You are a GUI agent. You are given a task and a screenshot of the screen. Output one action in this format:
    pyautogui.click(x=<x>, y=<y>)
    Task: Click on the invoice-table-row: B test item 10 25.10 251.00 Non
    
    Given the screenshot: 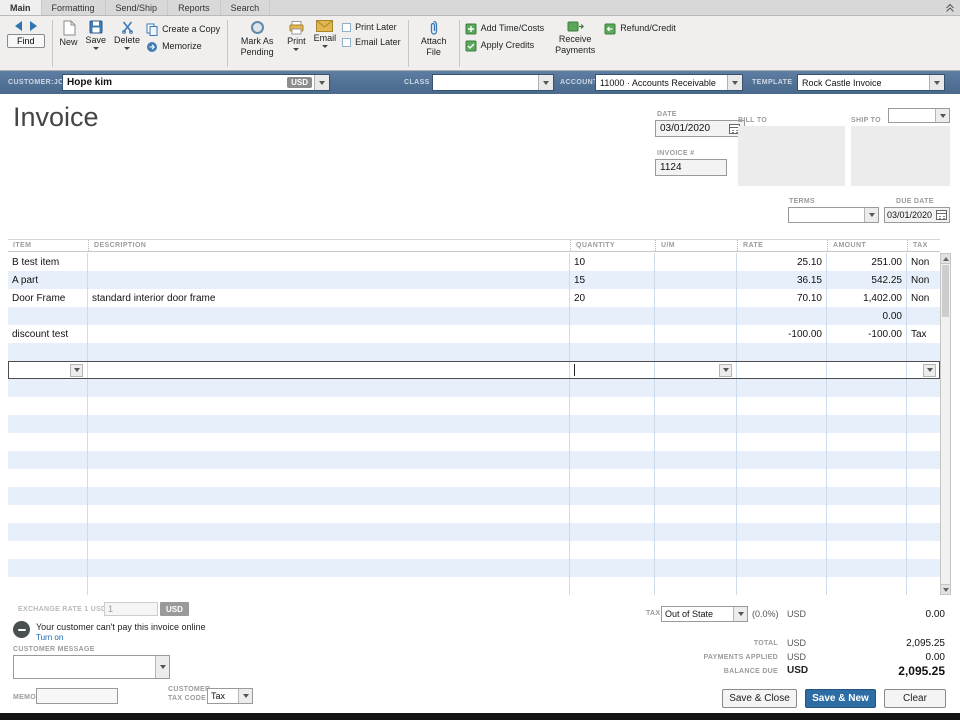 What is the action you would take?
    pyautogui.click(x=474, y=262)
    